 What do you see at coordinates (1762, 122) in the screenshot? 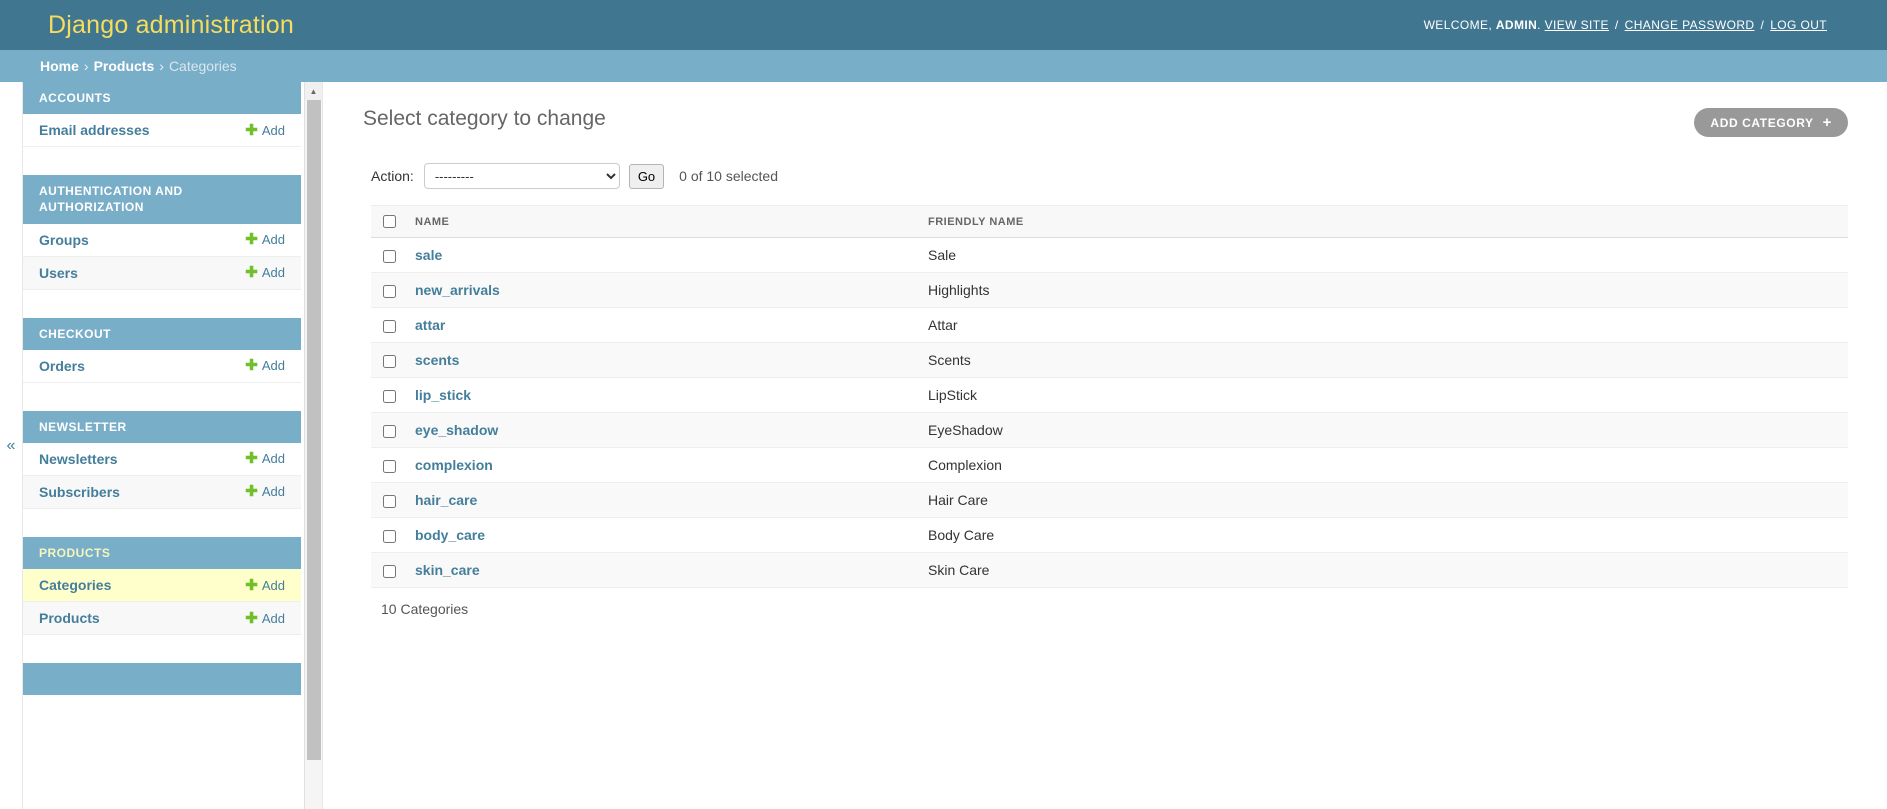
I see `add-category-label: ADD CATEGORY` at bounding box center [1762, 122].